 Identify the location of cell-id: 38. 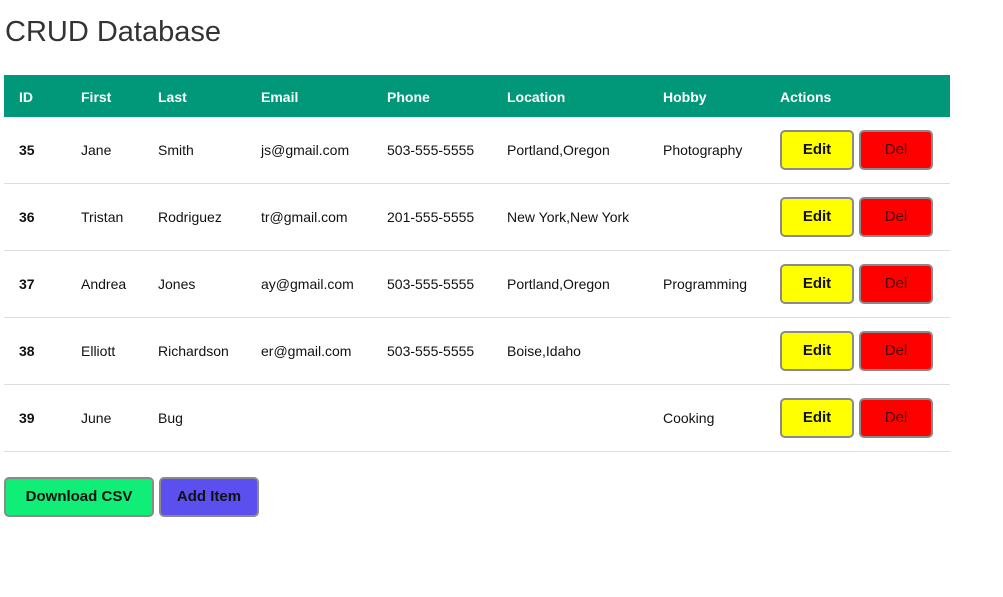
(42, 351).